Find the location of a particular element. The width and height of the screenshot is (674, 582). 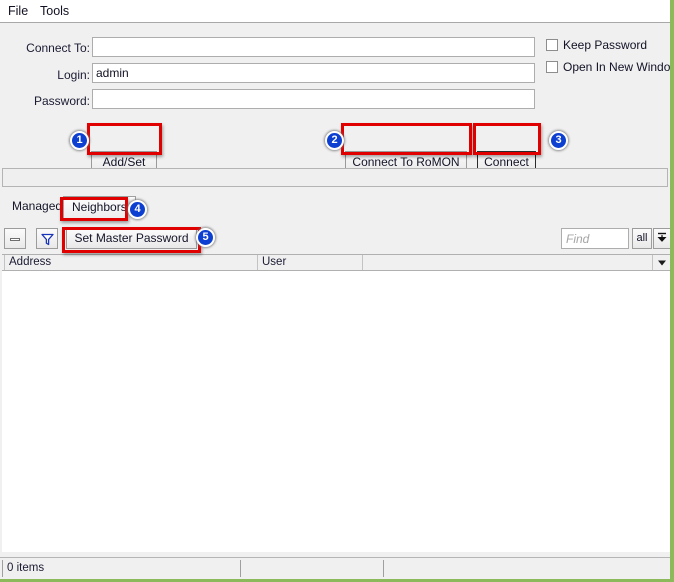

status-right is located at coordinates (525, 568).